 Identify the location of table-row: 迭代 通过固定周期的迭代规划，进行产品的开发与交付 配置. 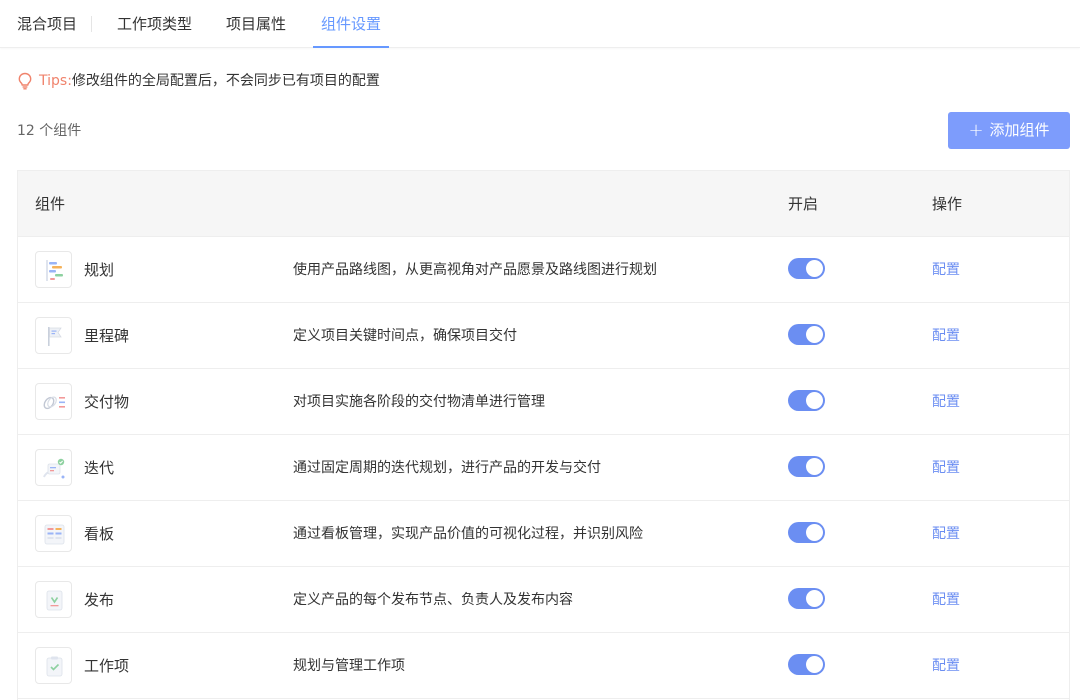
(543, 468).